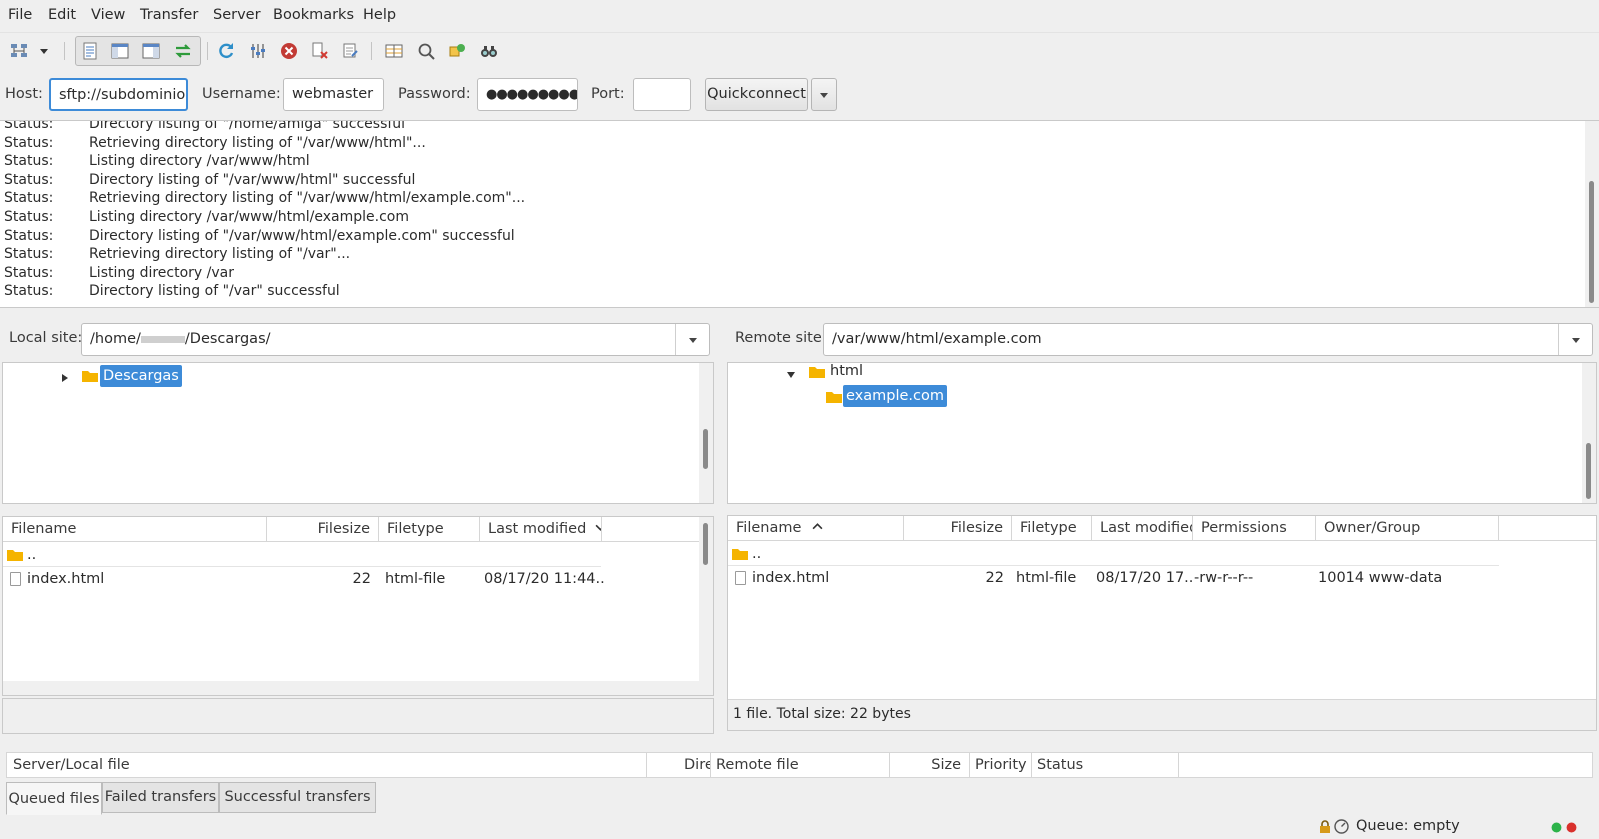  What do you see at coordinates (379, 15) in the screenshot?
I see `menu-help: Help` at bounding box center [379, 15].